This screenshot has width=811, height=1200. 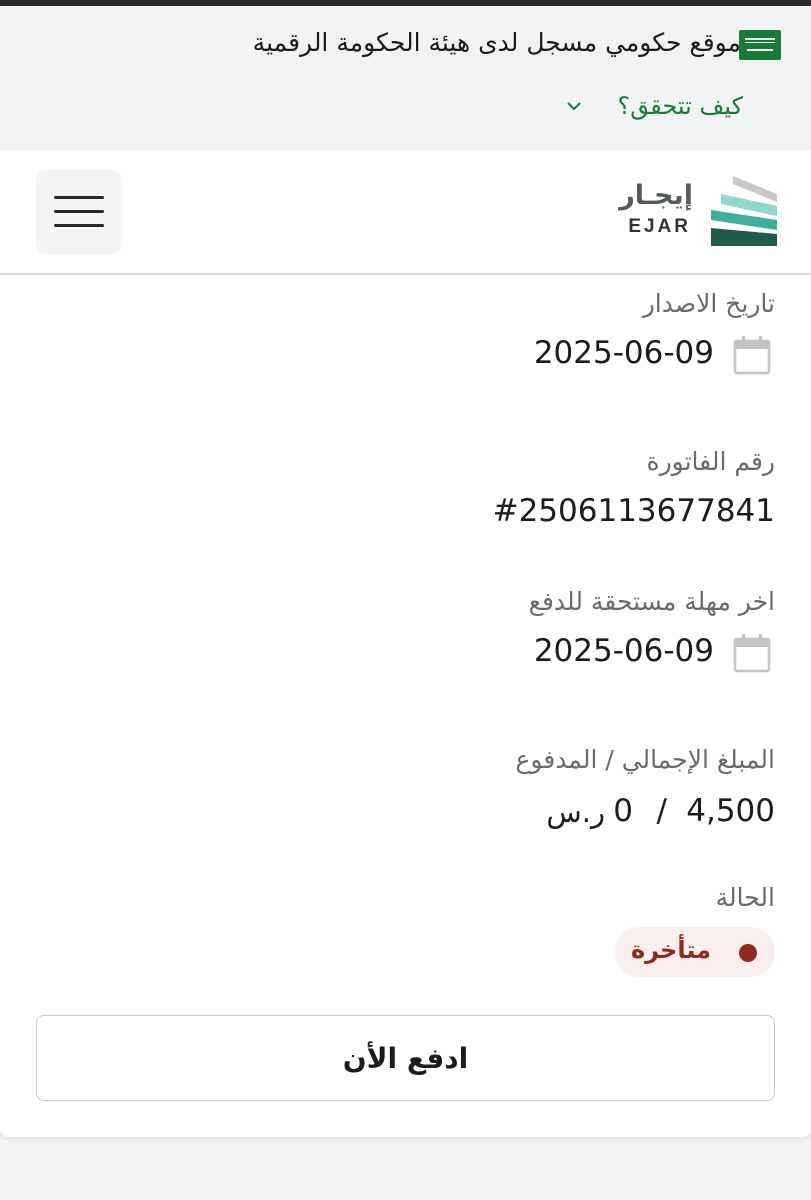 What do you see at coordinates (645, 759) in the screenshot?
I see `amount-label: المبلغ الإجمالي / المدفوع` at bounding box center [645, 759].